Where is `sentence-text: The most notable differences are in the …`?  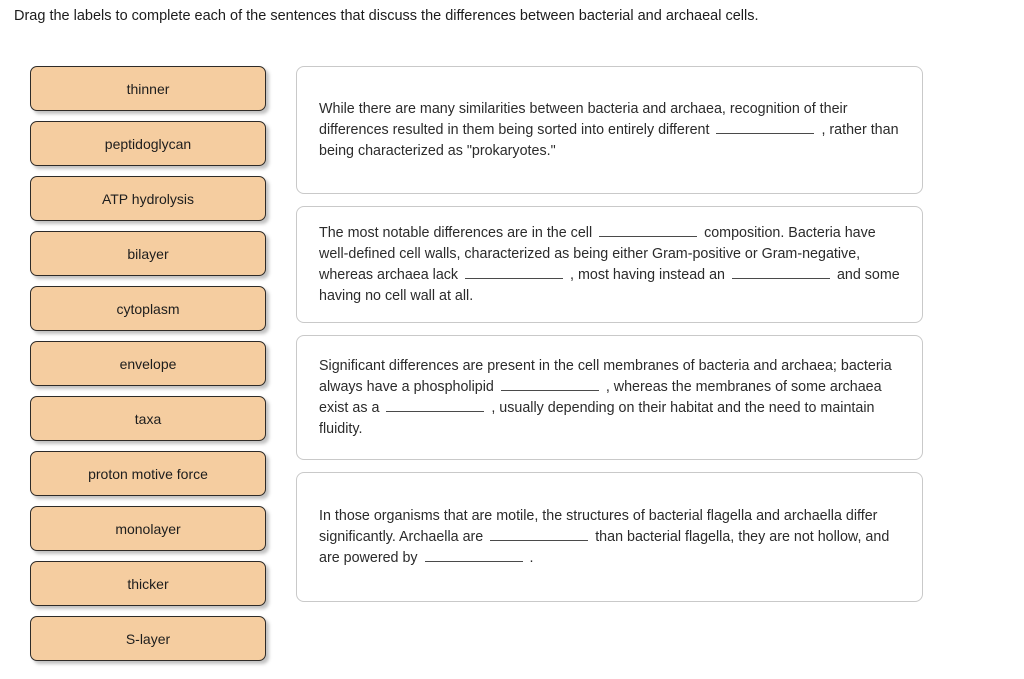
sentence-text: The most notable differences are in the … is located at coordinates (609, 265).